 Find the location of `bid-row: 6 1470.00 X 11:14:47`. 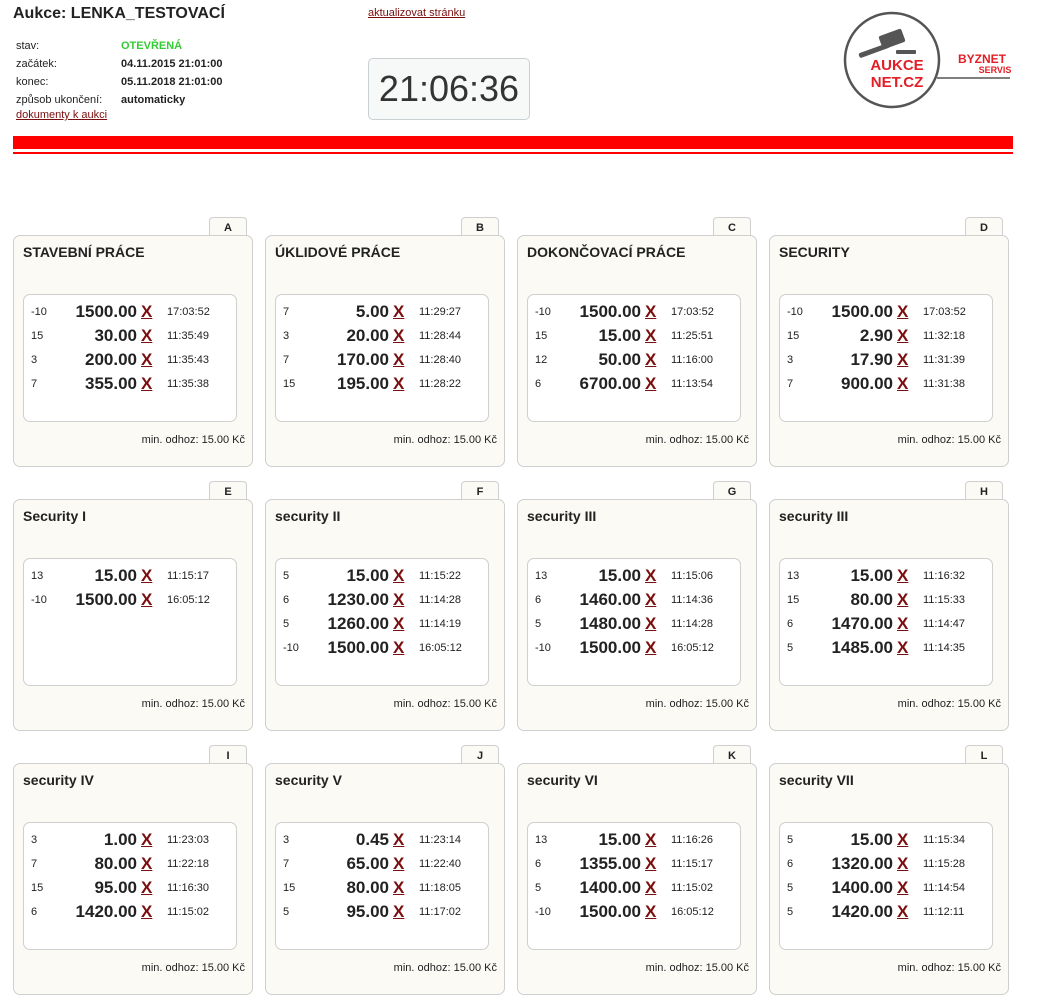

bid-row: 6 1470.00 X 11:14:47 is located at coordinates (886, 624).